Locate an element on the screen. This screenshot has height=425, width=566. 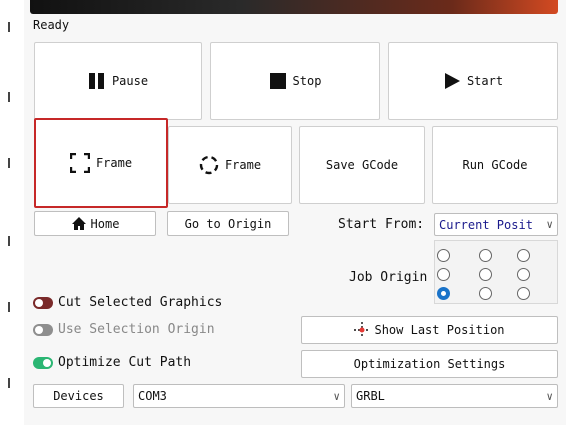
frame-circle-label: Frame is located at coordinates (243, 165).